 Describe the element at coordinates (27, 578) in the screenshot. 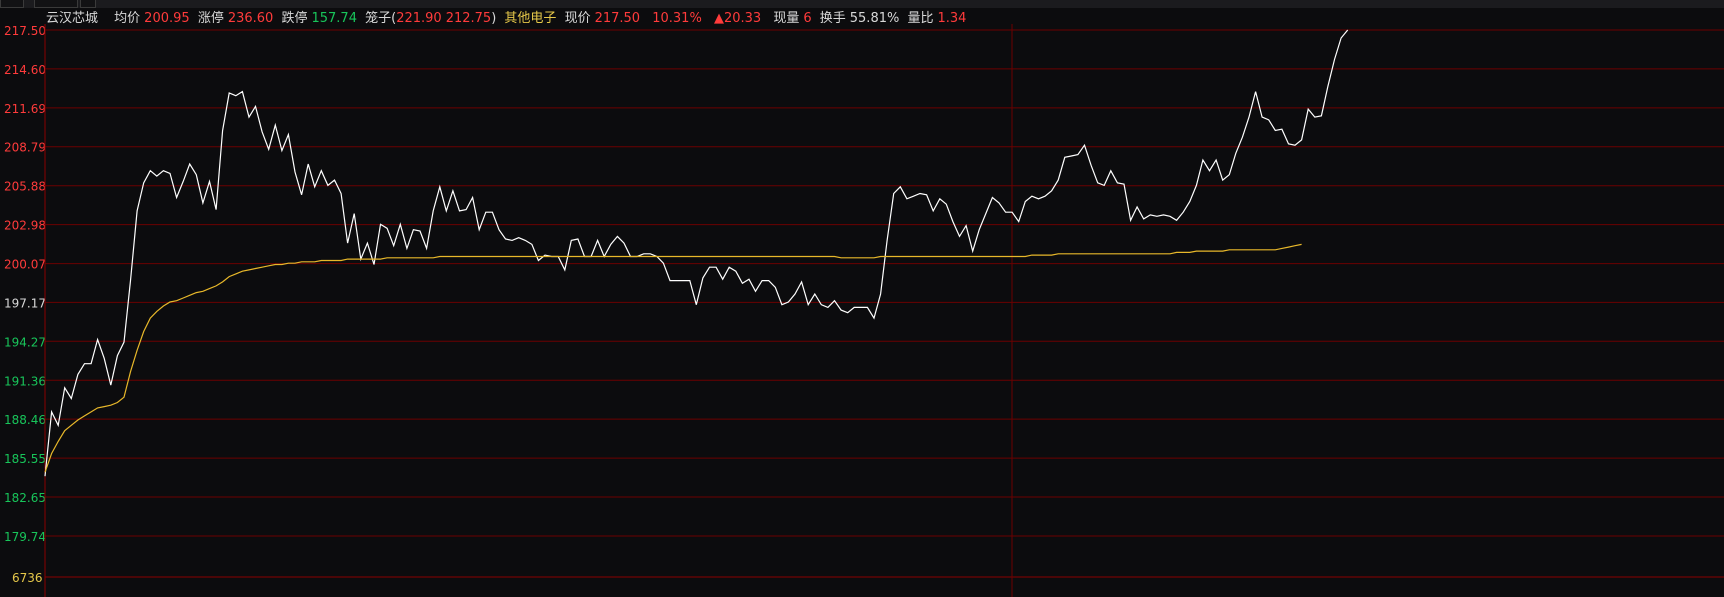

I see `volume-axis-label: 6736` at that location.